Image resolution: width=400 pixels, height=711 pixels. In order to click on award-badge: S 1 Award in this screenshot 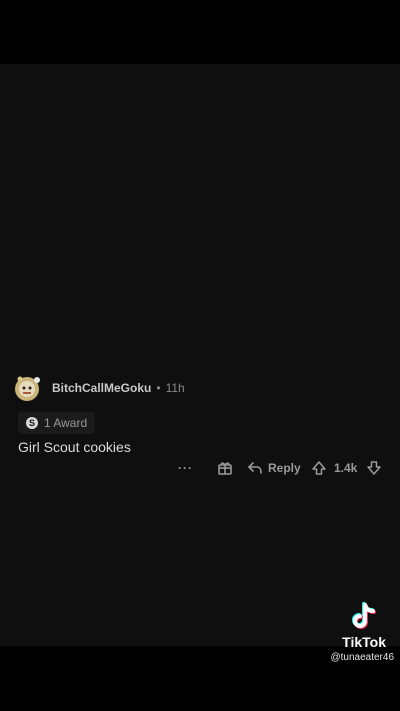, I will do `click(57, 423)`.